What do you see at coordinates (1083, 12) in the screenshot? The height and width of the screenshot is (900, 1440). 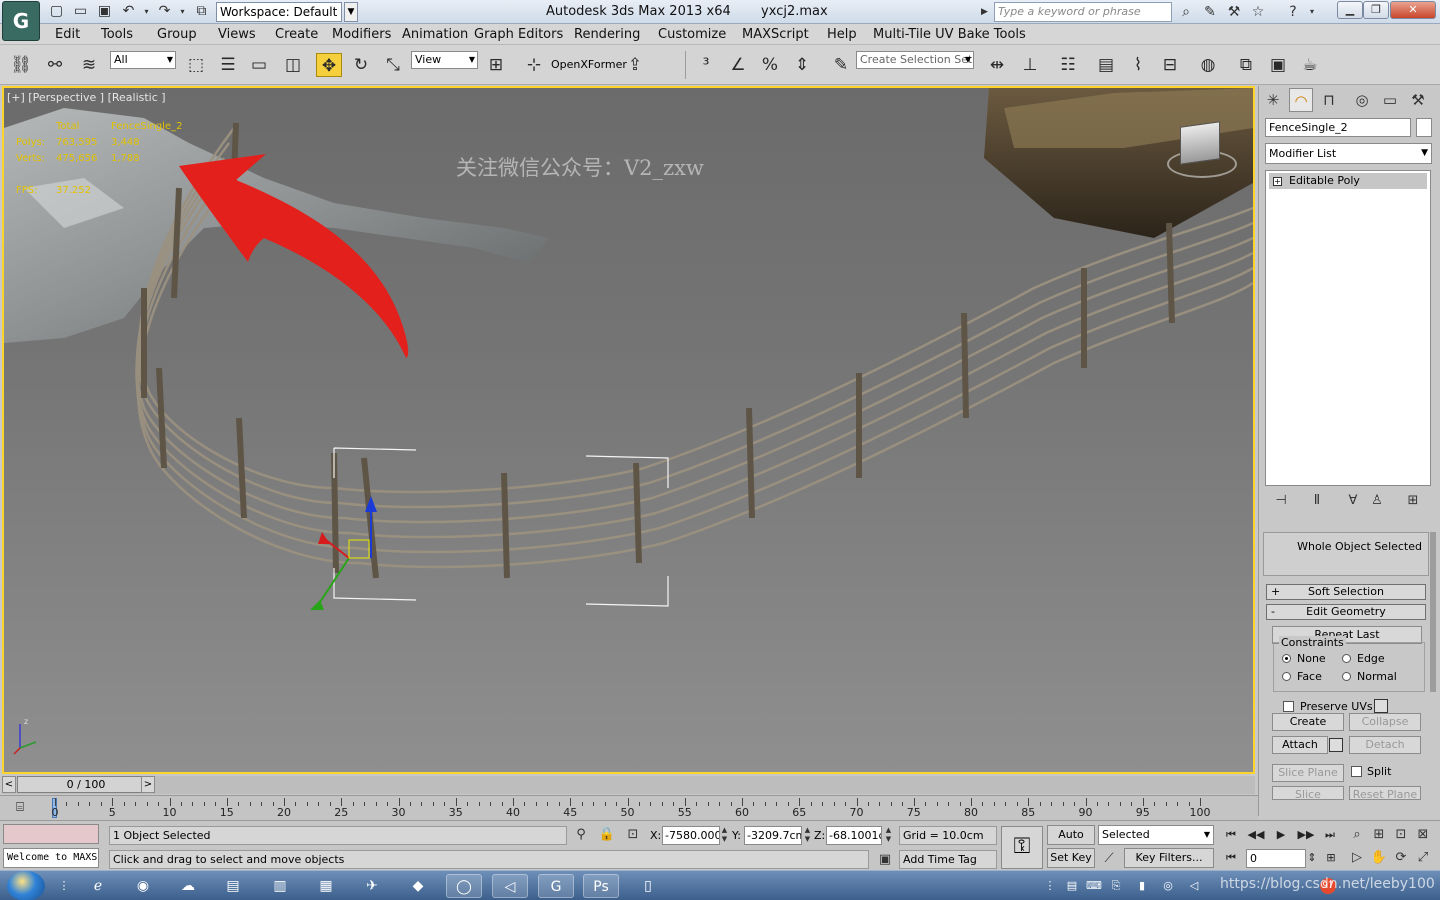 I see `search-input: Type a keyword or phrase` at bounding box center [1083, 12].